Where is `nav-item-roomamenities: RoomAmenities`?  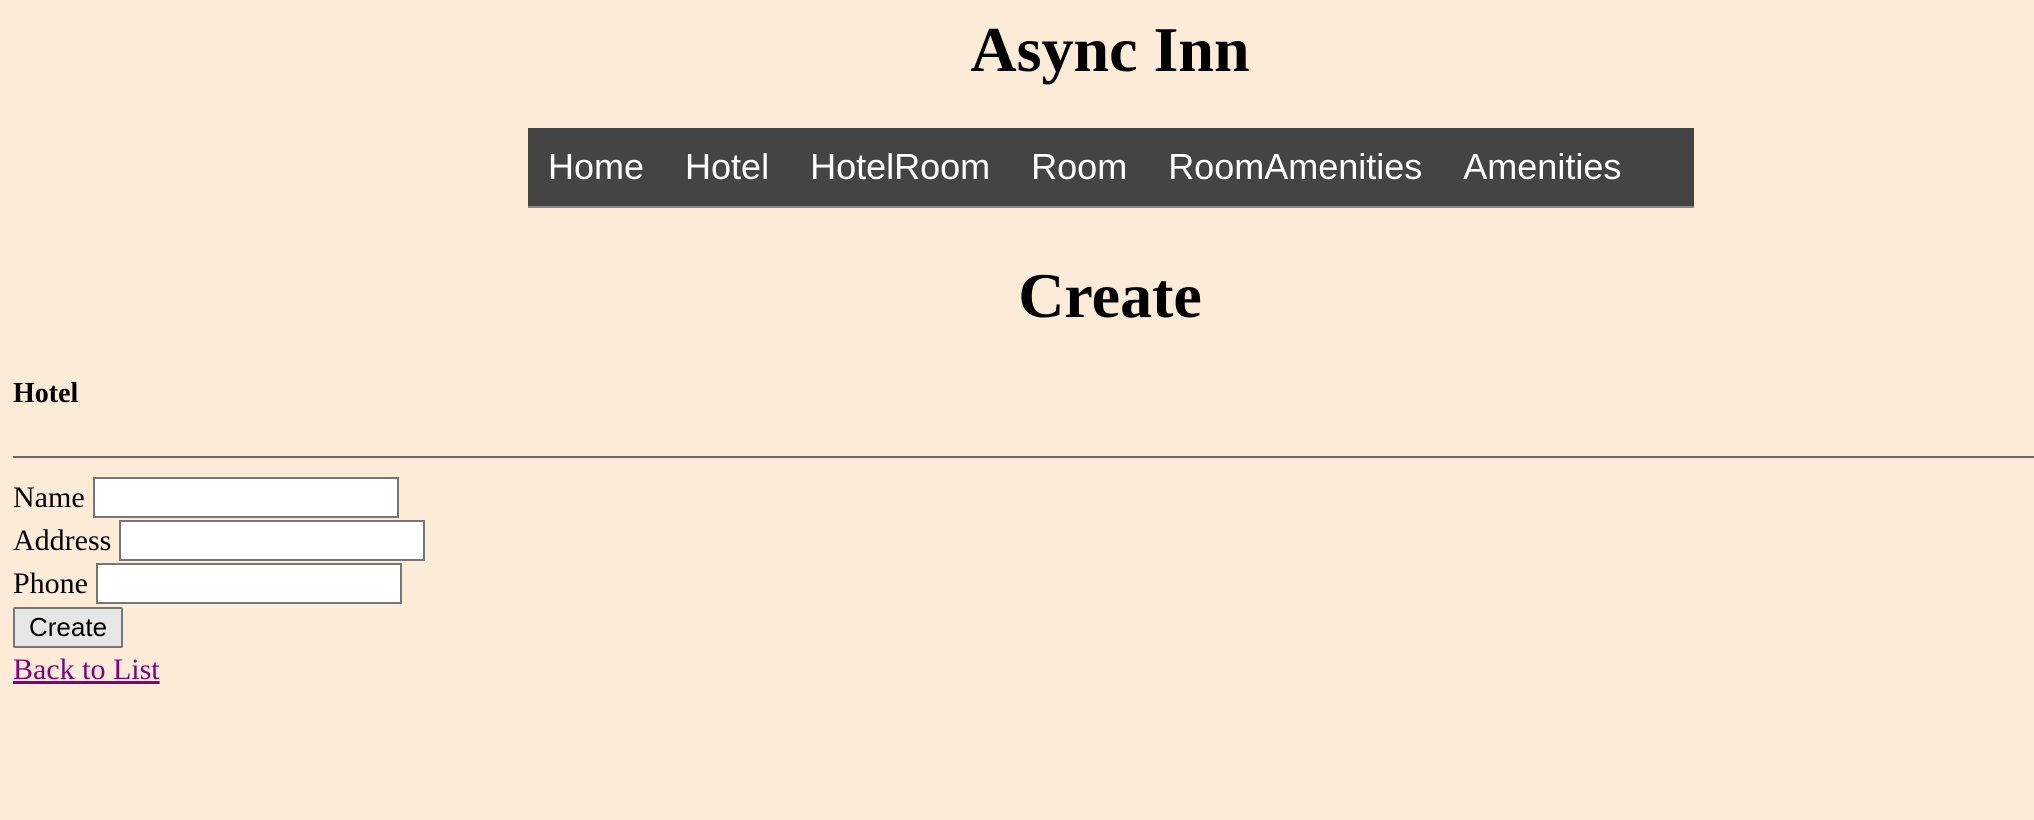 nav-item-roomamenities: RoomAmenities is located at coordinates (1295, 167).